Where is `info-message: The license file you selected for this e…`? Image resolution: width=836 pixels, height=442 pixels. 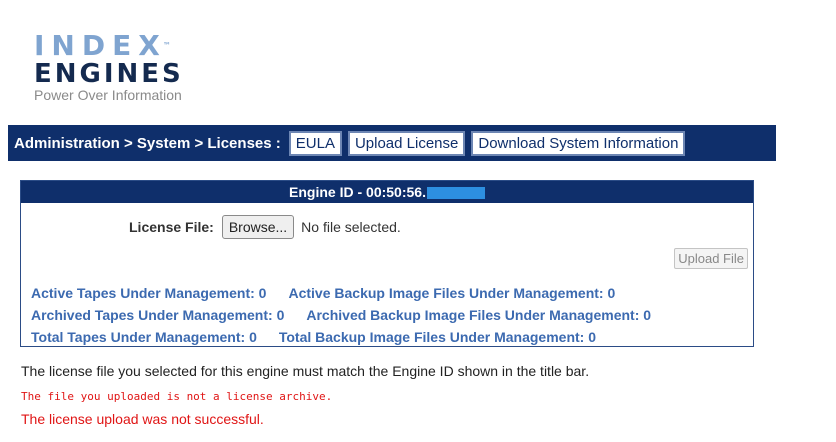 info-message: The license file you selected for this e… is located at coordinates (305, 371).